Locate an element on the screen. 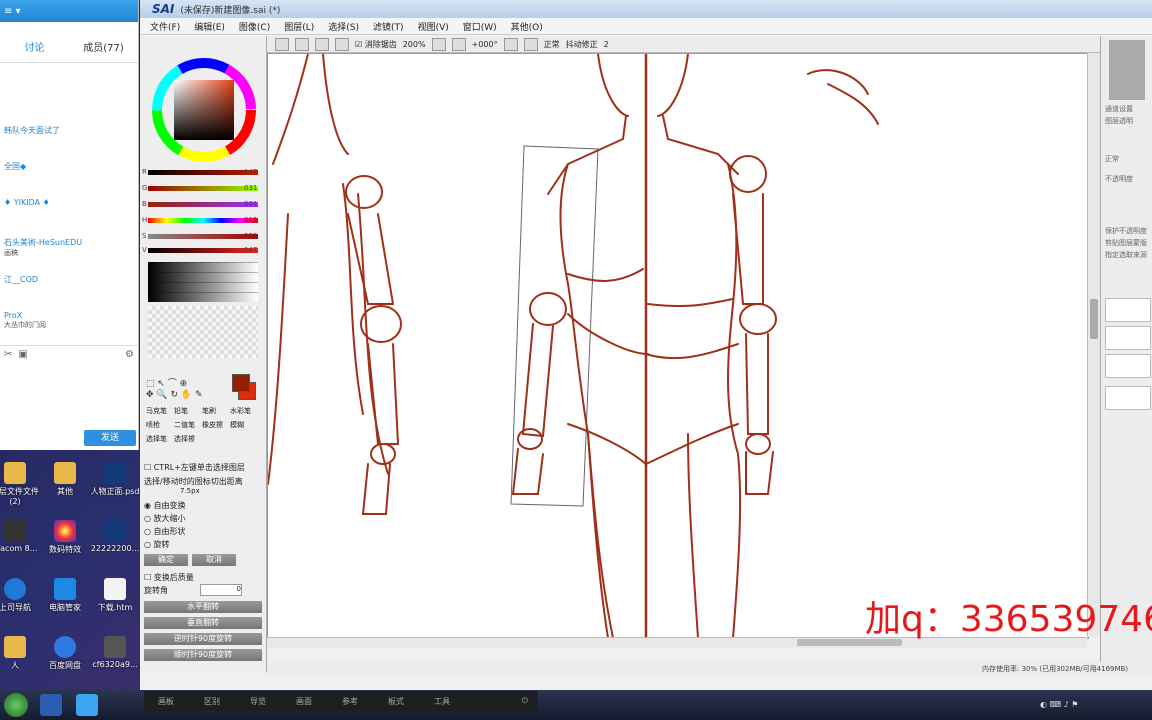 Image resolution: width=1152 pixels, height=720 pixels. radio-free-transform: ◉ 自由变换 is located at coordinates (165, 505).